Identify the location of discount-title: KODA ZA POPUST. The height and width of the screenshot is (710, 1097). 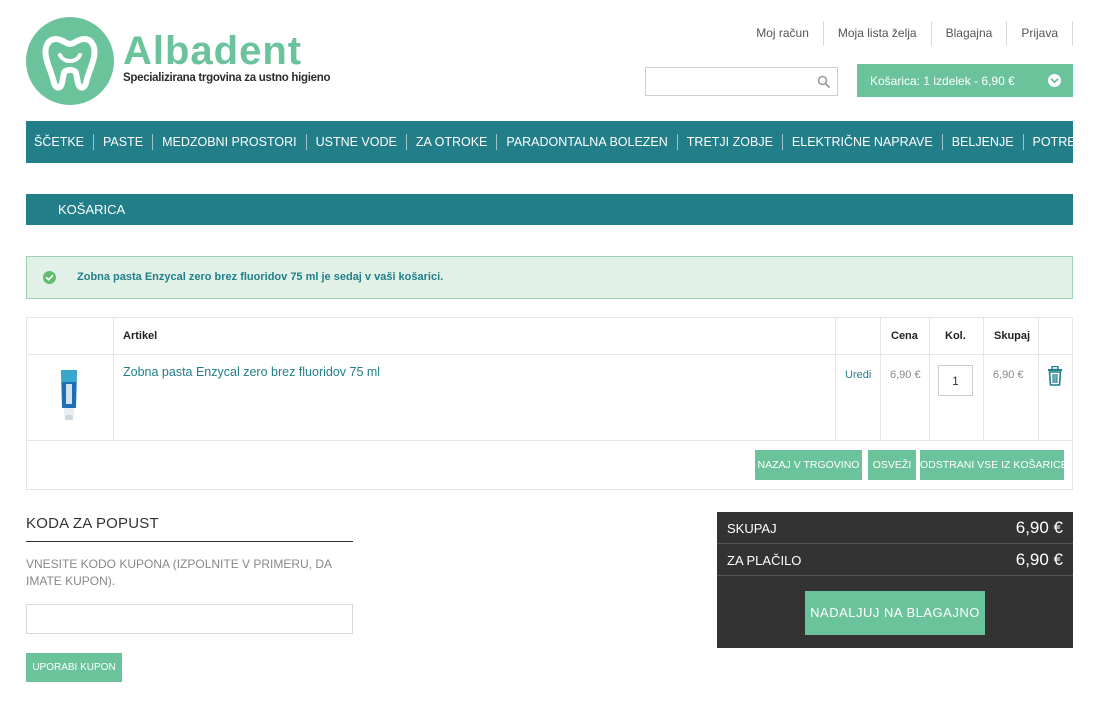
(92, 523).